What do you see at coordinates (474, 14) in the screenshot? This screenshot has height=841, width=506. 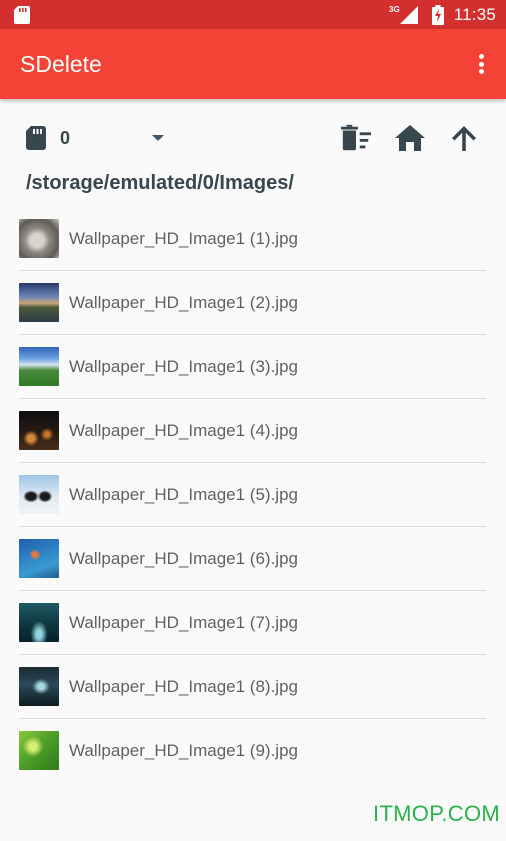 I see `clock: 11:35` at bounding box center [474, 14].